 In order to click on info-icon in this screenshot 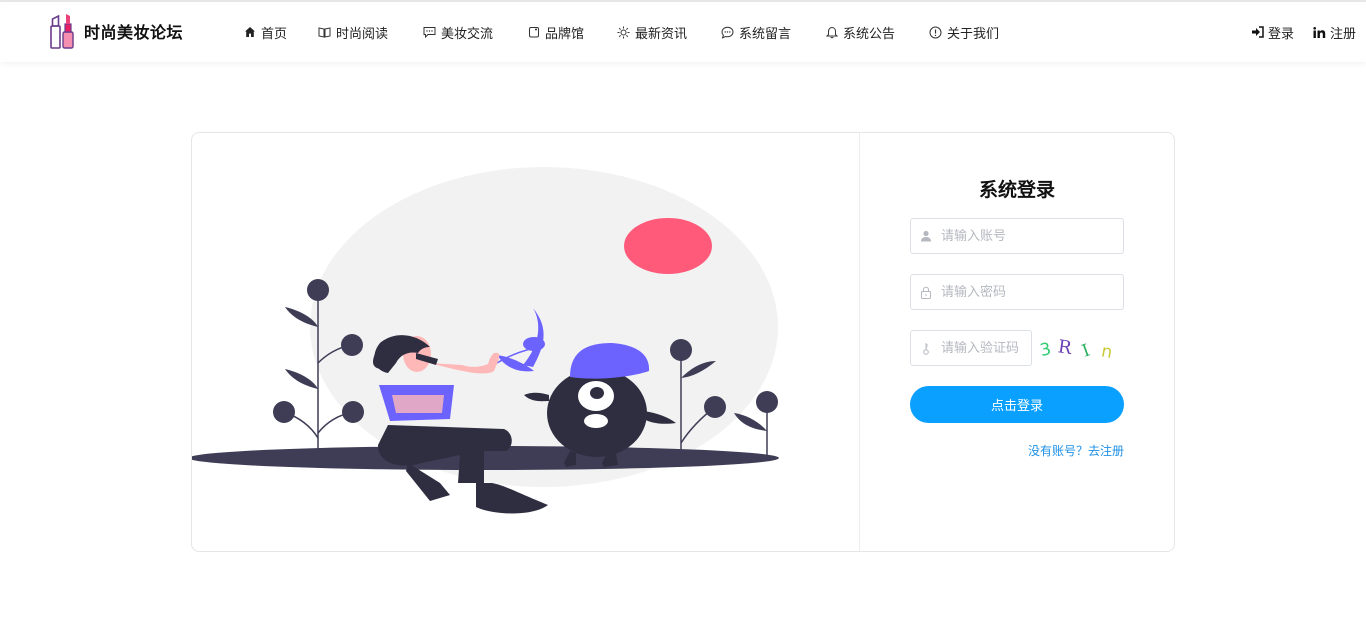, I will do `click(935, 32)`.